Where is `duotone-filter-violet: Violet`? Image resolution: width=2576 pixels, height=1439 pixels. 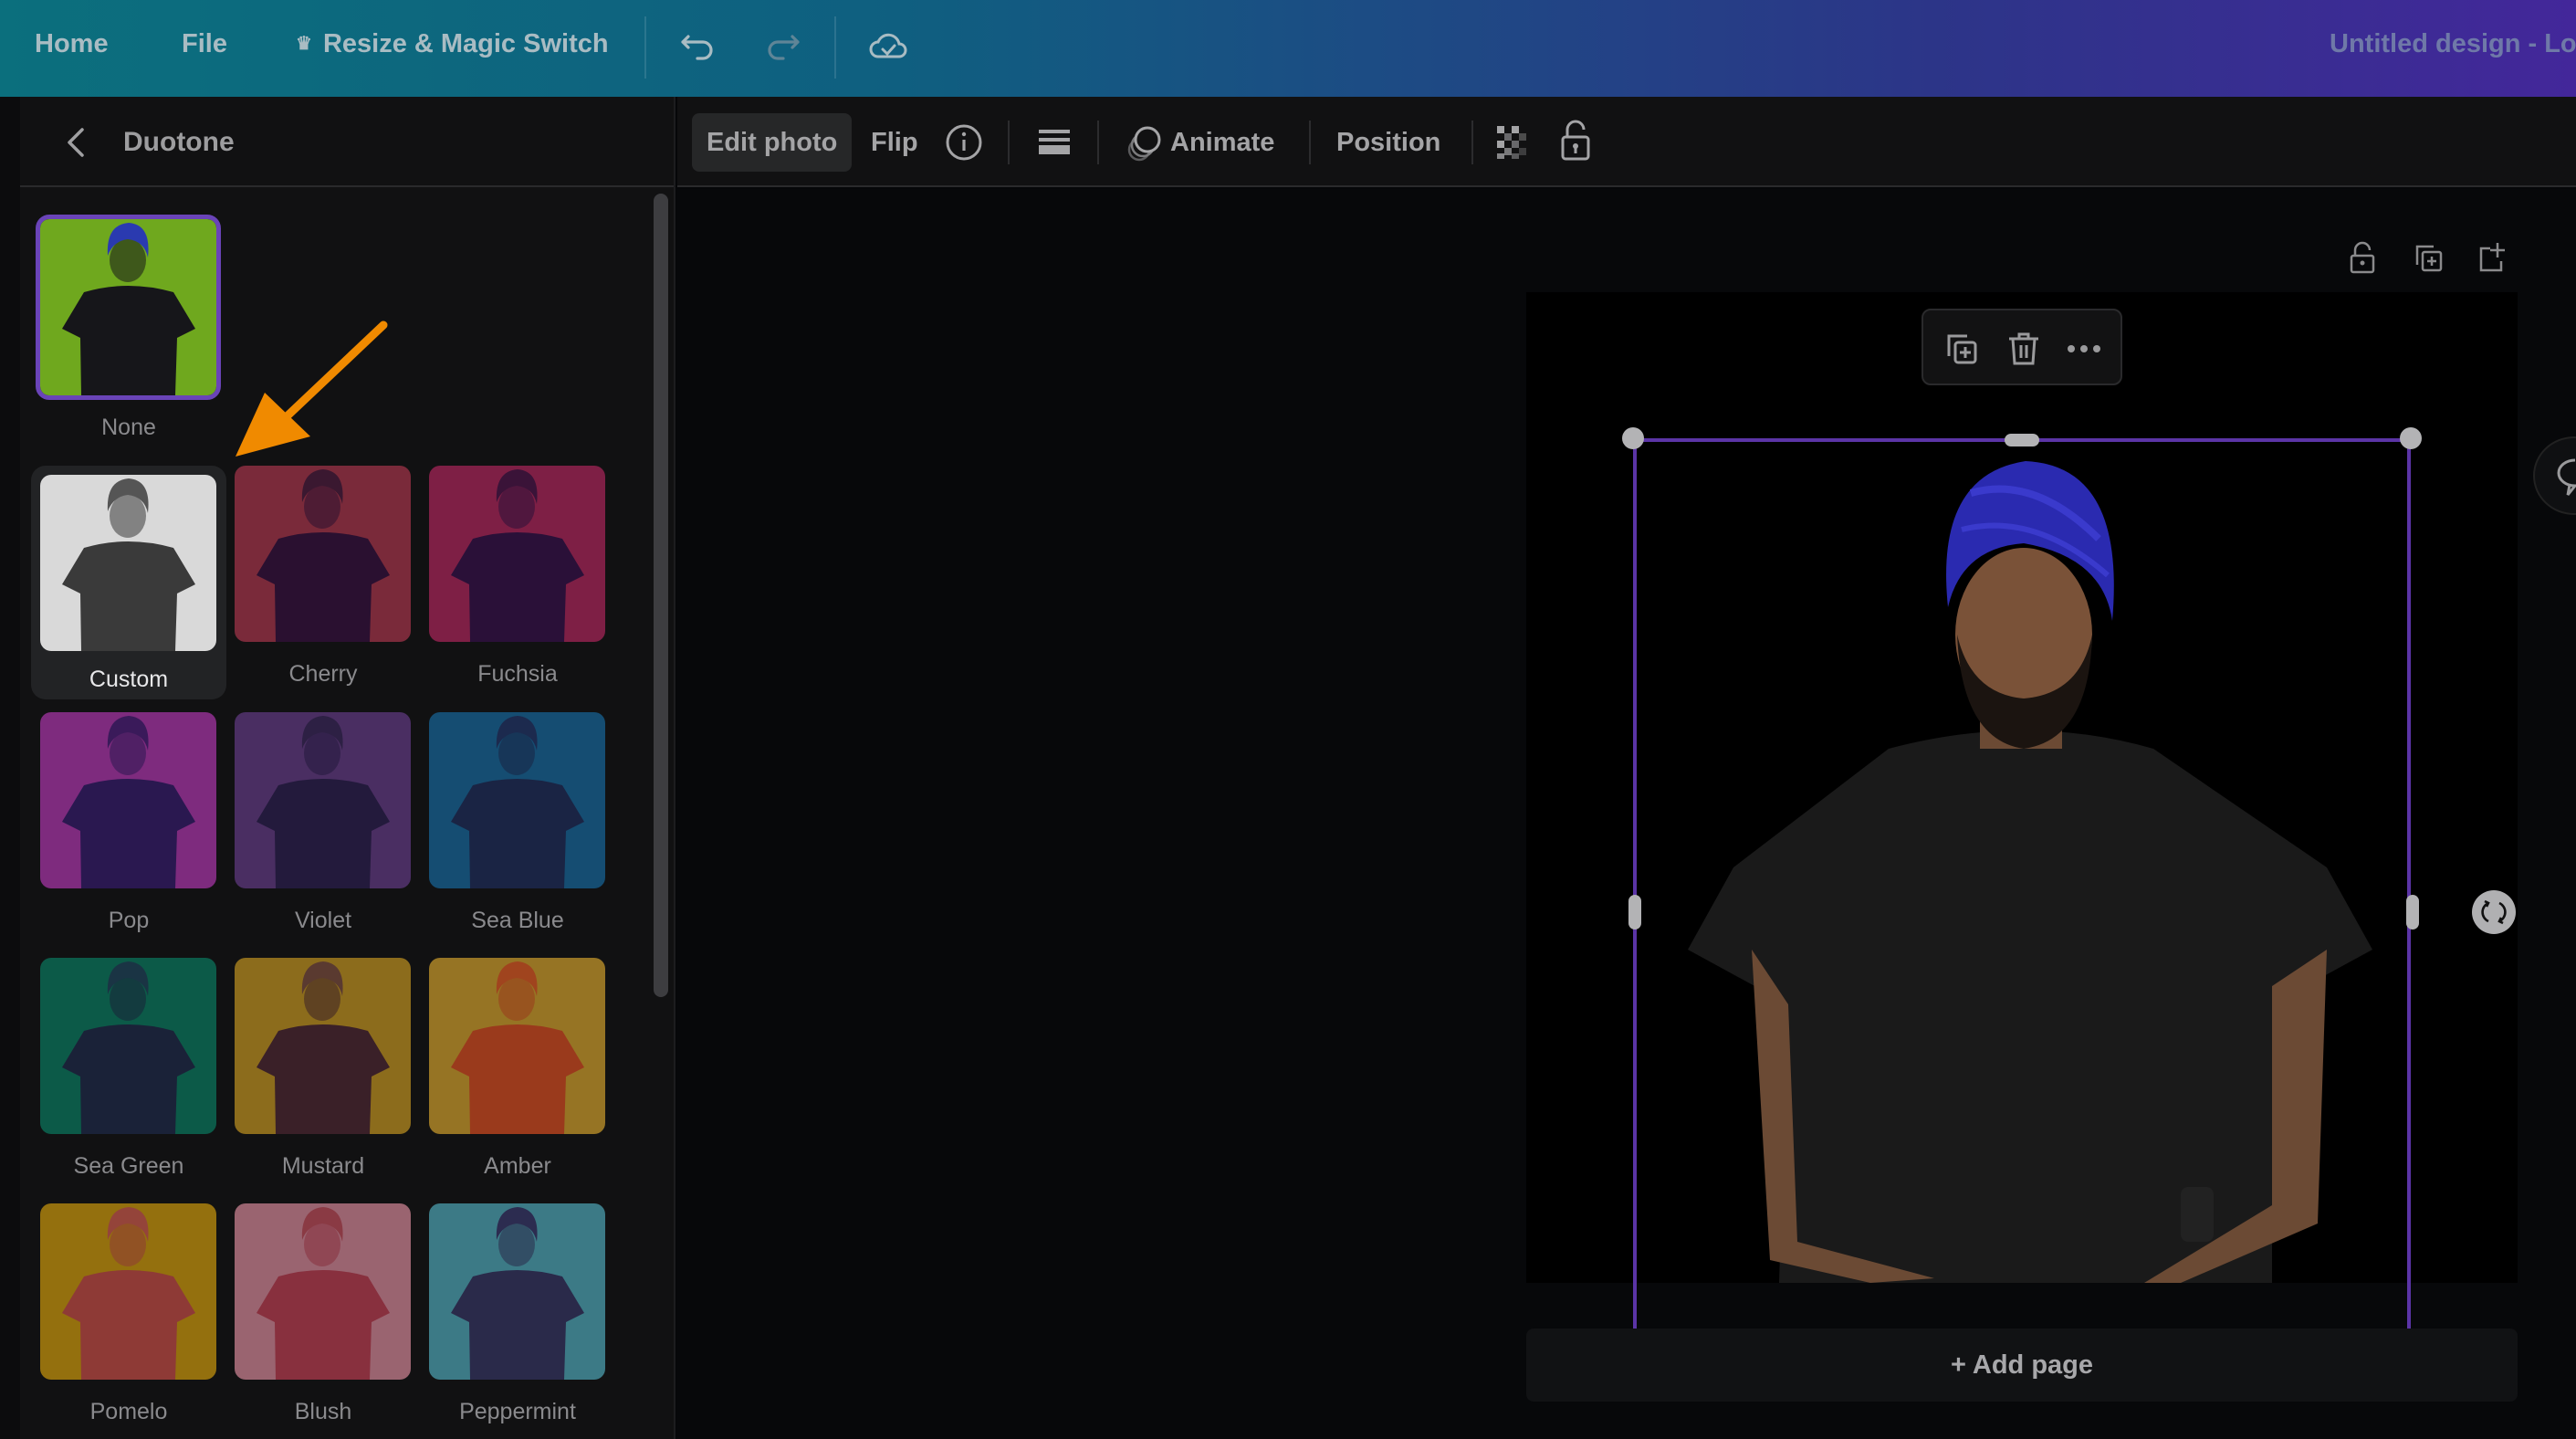 duotone-filter-violet: Violet is located at coordinates (323, 829).